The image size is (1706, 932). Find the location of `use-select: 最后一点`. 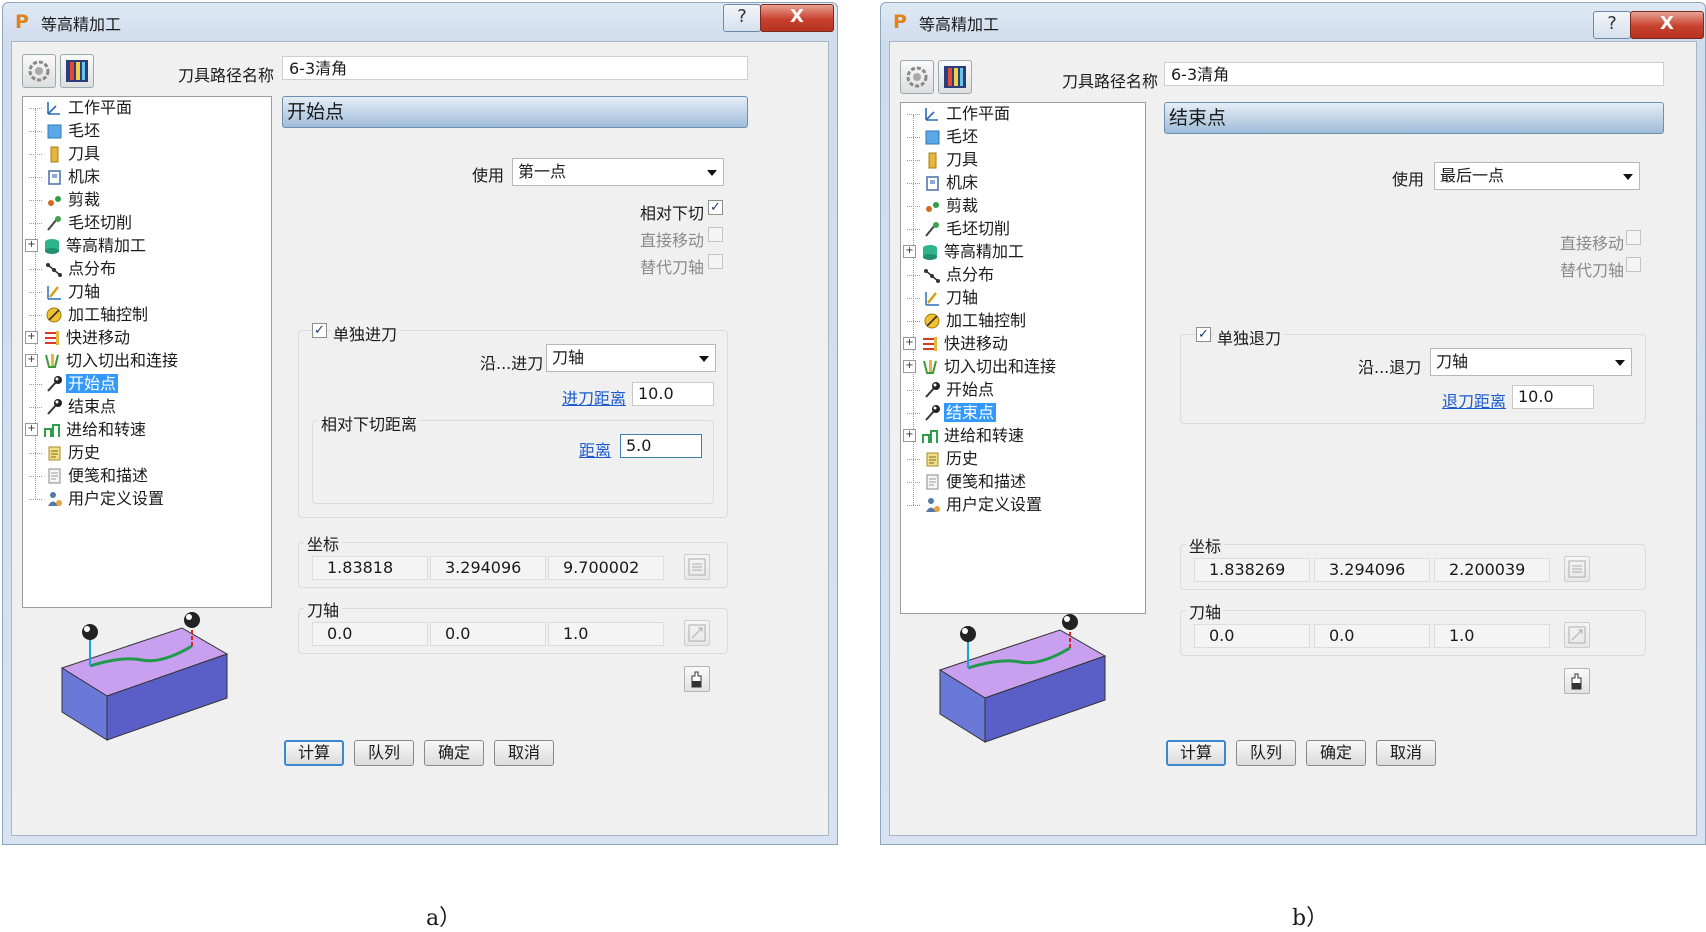

use-select: 最后一点 is located at coordinates (1537, 176).